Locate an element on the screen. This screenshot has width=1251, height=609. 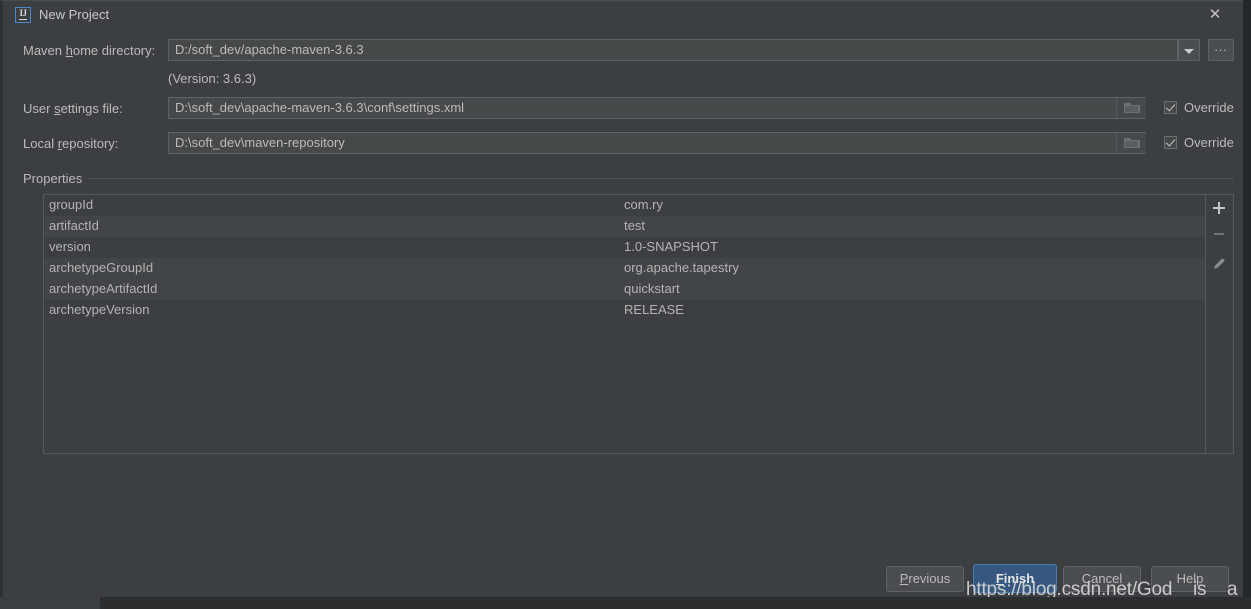
table-row: archetypeGroupId org.apache.tapestry is located at coordinates (626, 268).